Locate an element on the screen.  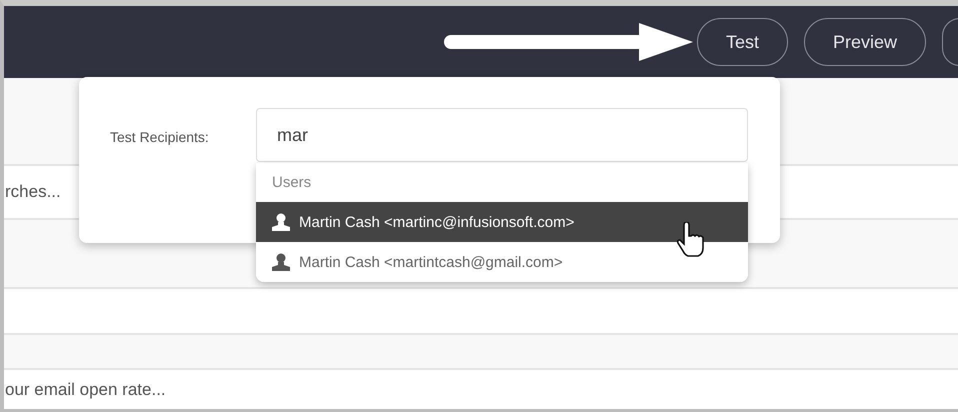
header-button: Preview is located at coordinates (865, 42).